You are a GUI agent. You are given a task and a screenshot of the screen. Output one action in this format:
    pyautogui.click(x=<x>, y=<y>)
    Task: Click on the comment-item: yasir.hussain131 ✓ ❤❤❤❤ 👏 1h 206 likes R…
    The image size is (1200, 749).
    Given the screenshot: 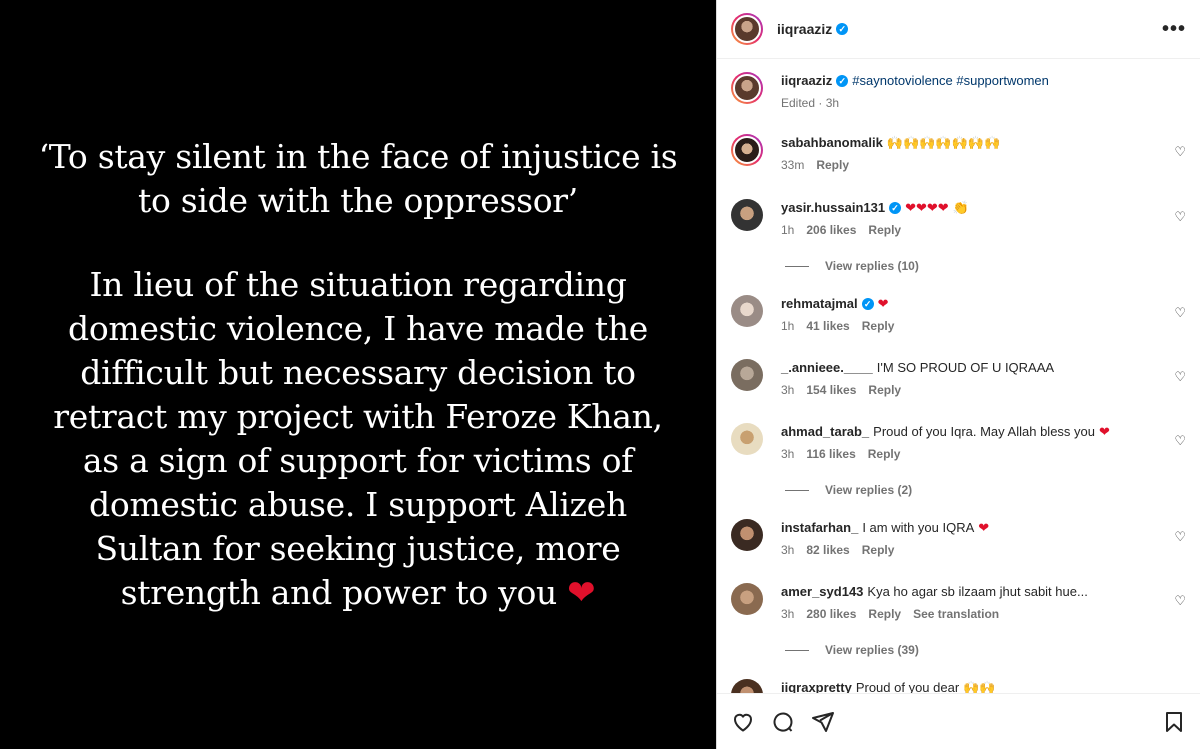 What is the action you would take?
    pyautogui.click(x=958, y=219)
    